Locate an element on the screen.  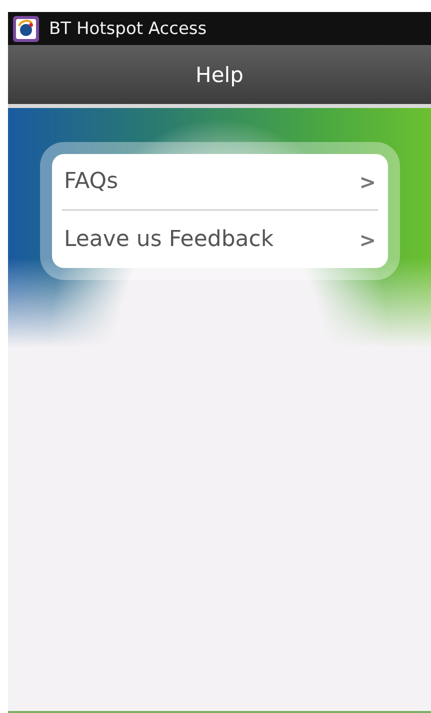
menu-item: FAQs > is located at coordinates (220, 182).